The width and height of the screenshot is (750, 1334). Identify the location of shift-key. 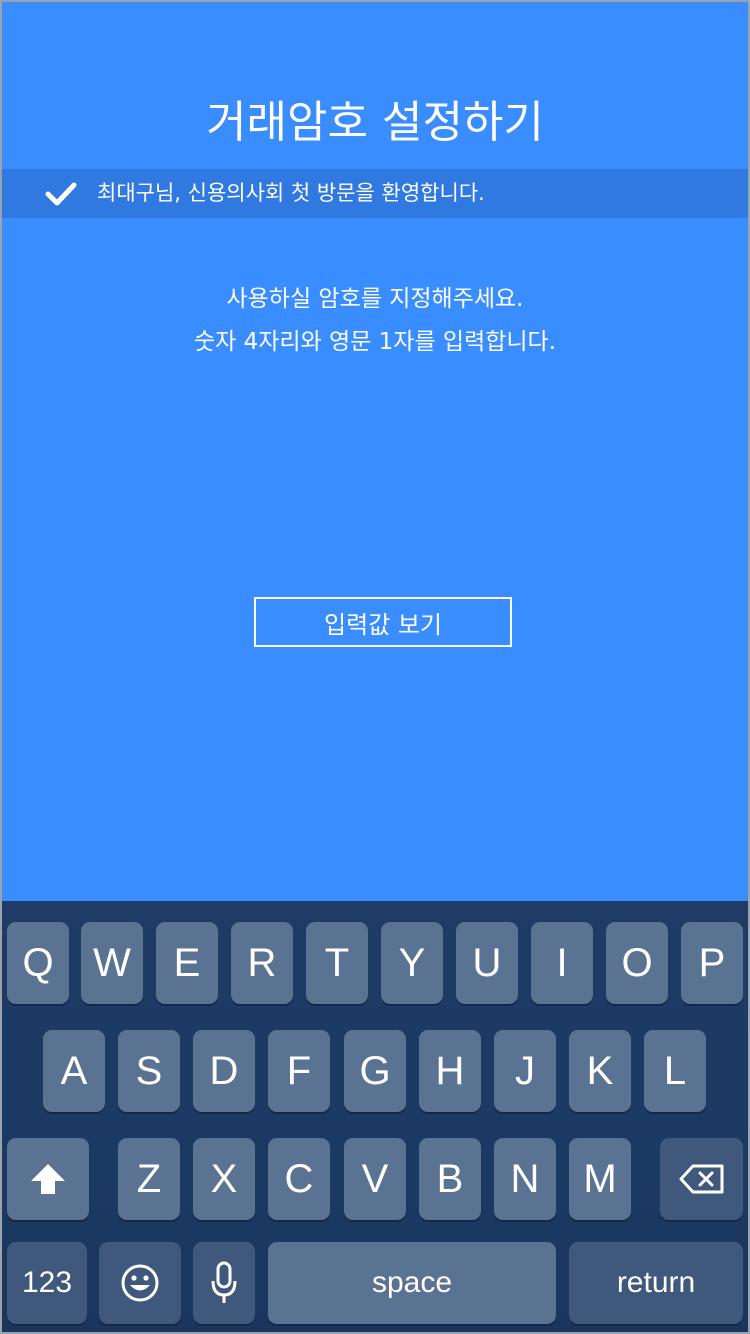
(48, 1179).